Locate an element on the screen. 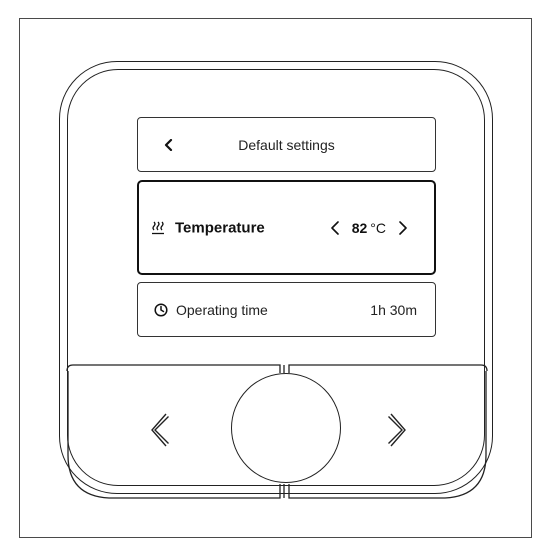 This screenshot has height=559, width=555. chevron-right-icon is located at coordinates (398, 430).